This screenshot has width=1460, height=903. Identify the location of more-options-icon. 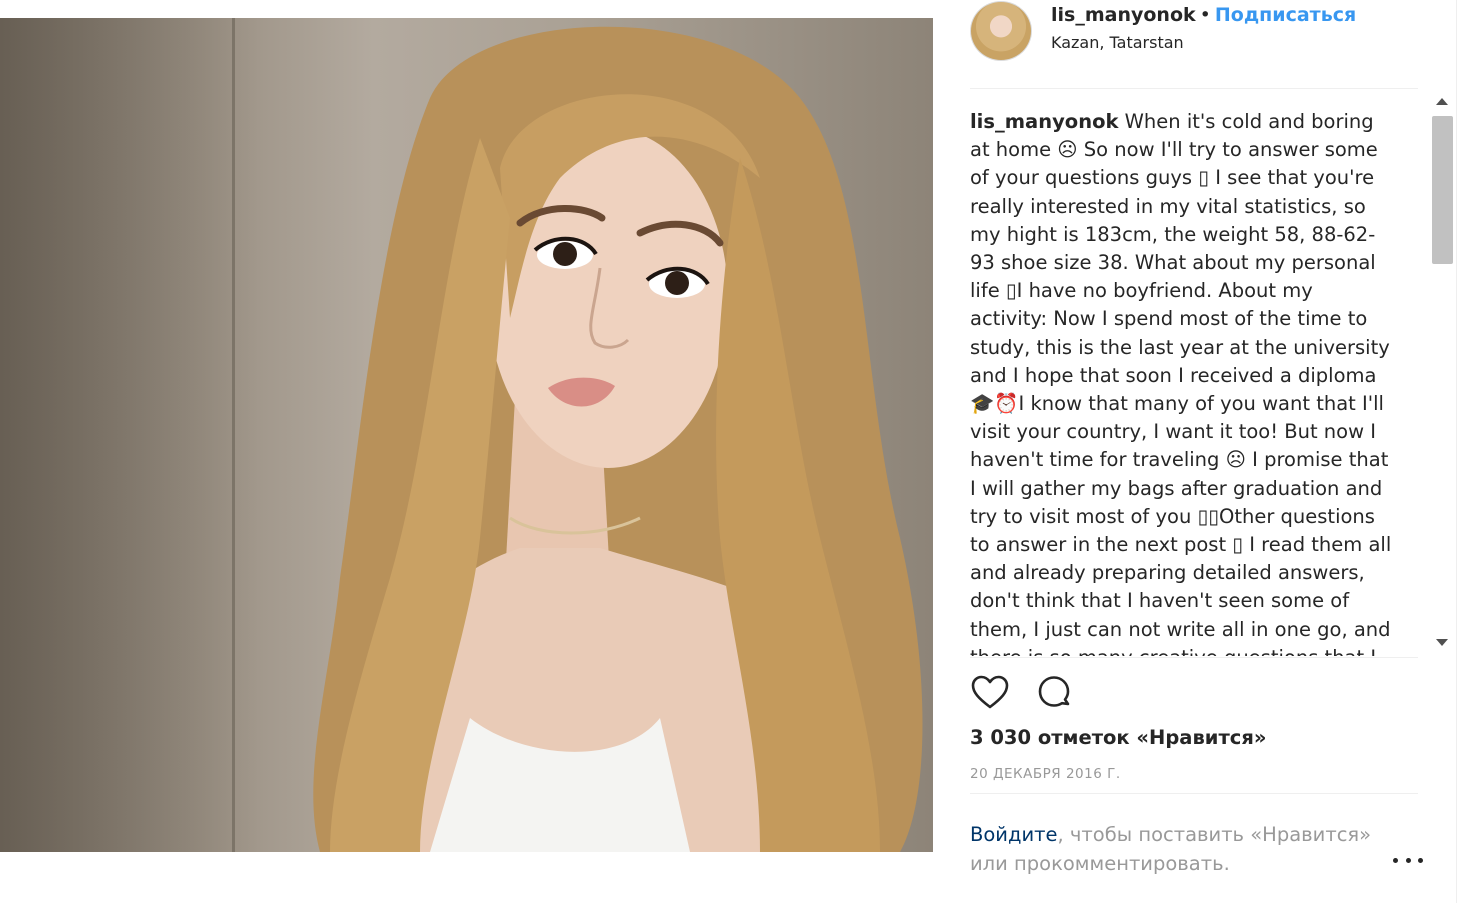
(1408, 860).